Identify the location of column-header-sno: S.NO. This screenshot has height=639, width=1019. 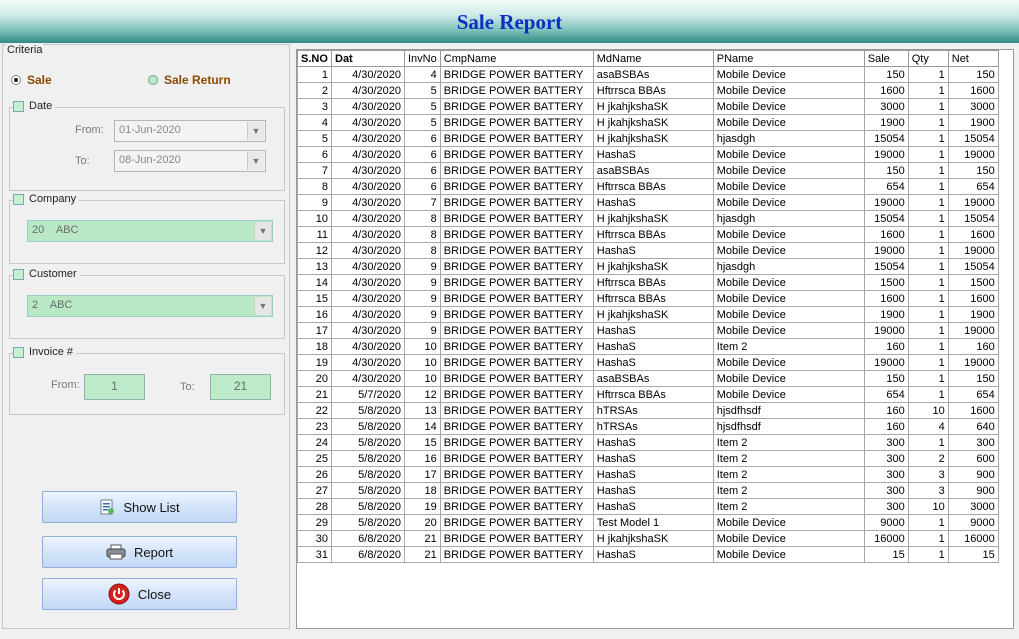
(314, 58).